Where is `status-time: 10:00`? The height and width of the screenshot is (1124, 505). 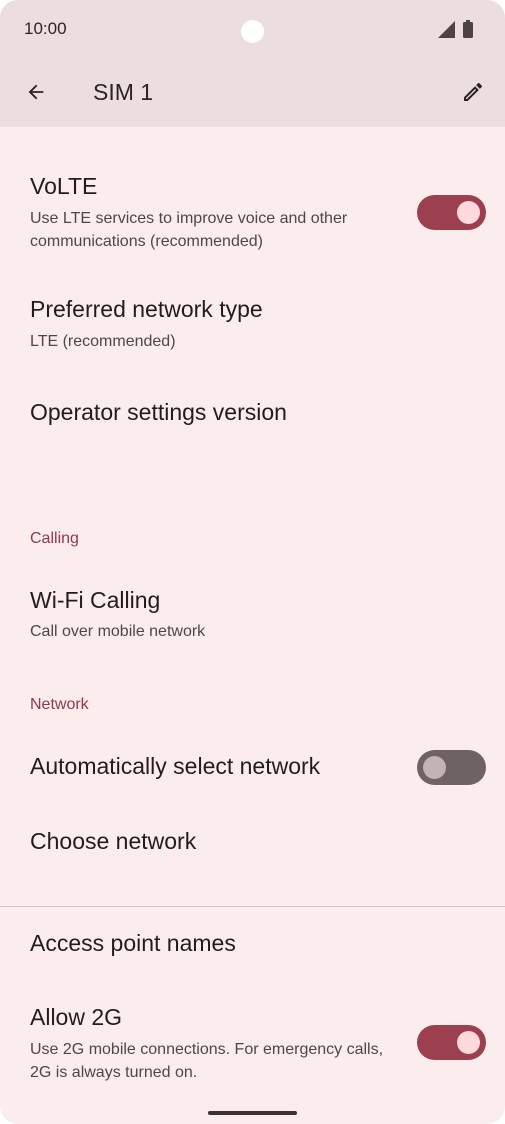 status-time: 10:00 is located at coordinates (45, 28).